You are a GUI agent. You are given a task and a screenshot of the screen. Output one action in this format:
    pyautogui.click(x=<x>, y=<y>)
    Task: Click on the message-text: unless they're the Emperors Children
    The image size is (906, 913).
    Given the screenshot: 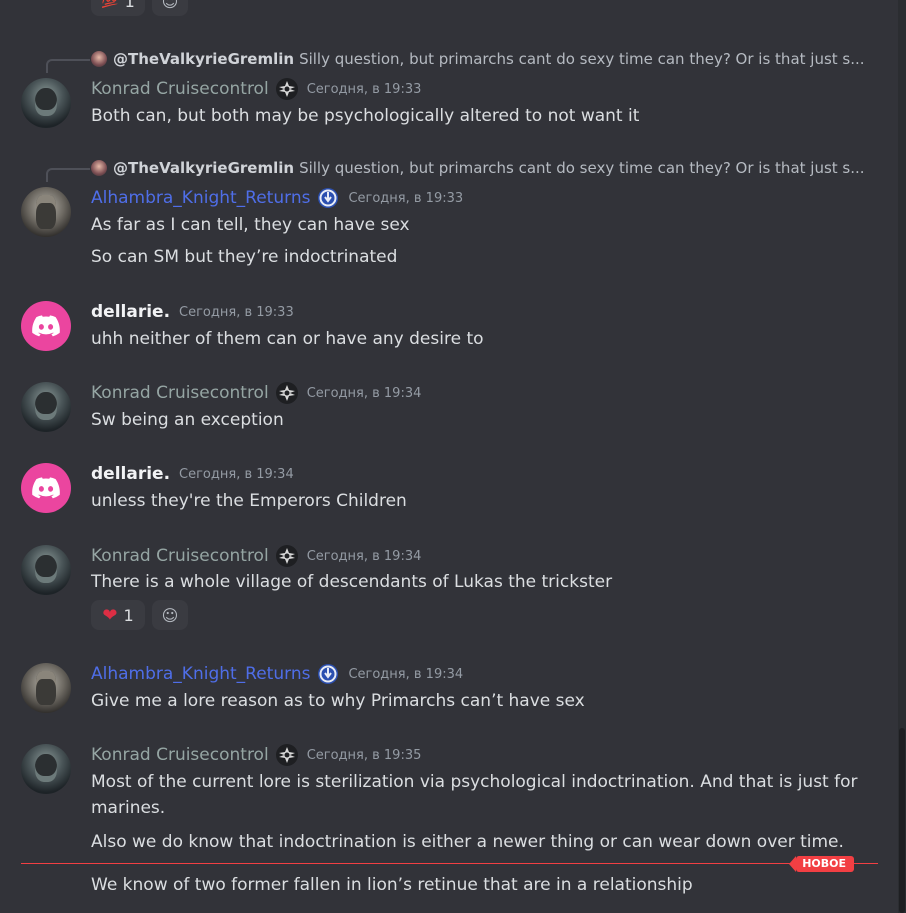 What is the action you would take?
    pyautogui.click(x=249, y=501)
    